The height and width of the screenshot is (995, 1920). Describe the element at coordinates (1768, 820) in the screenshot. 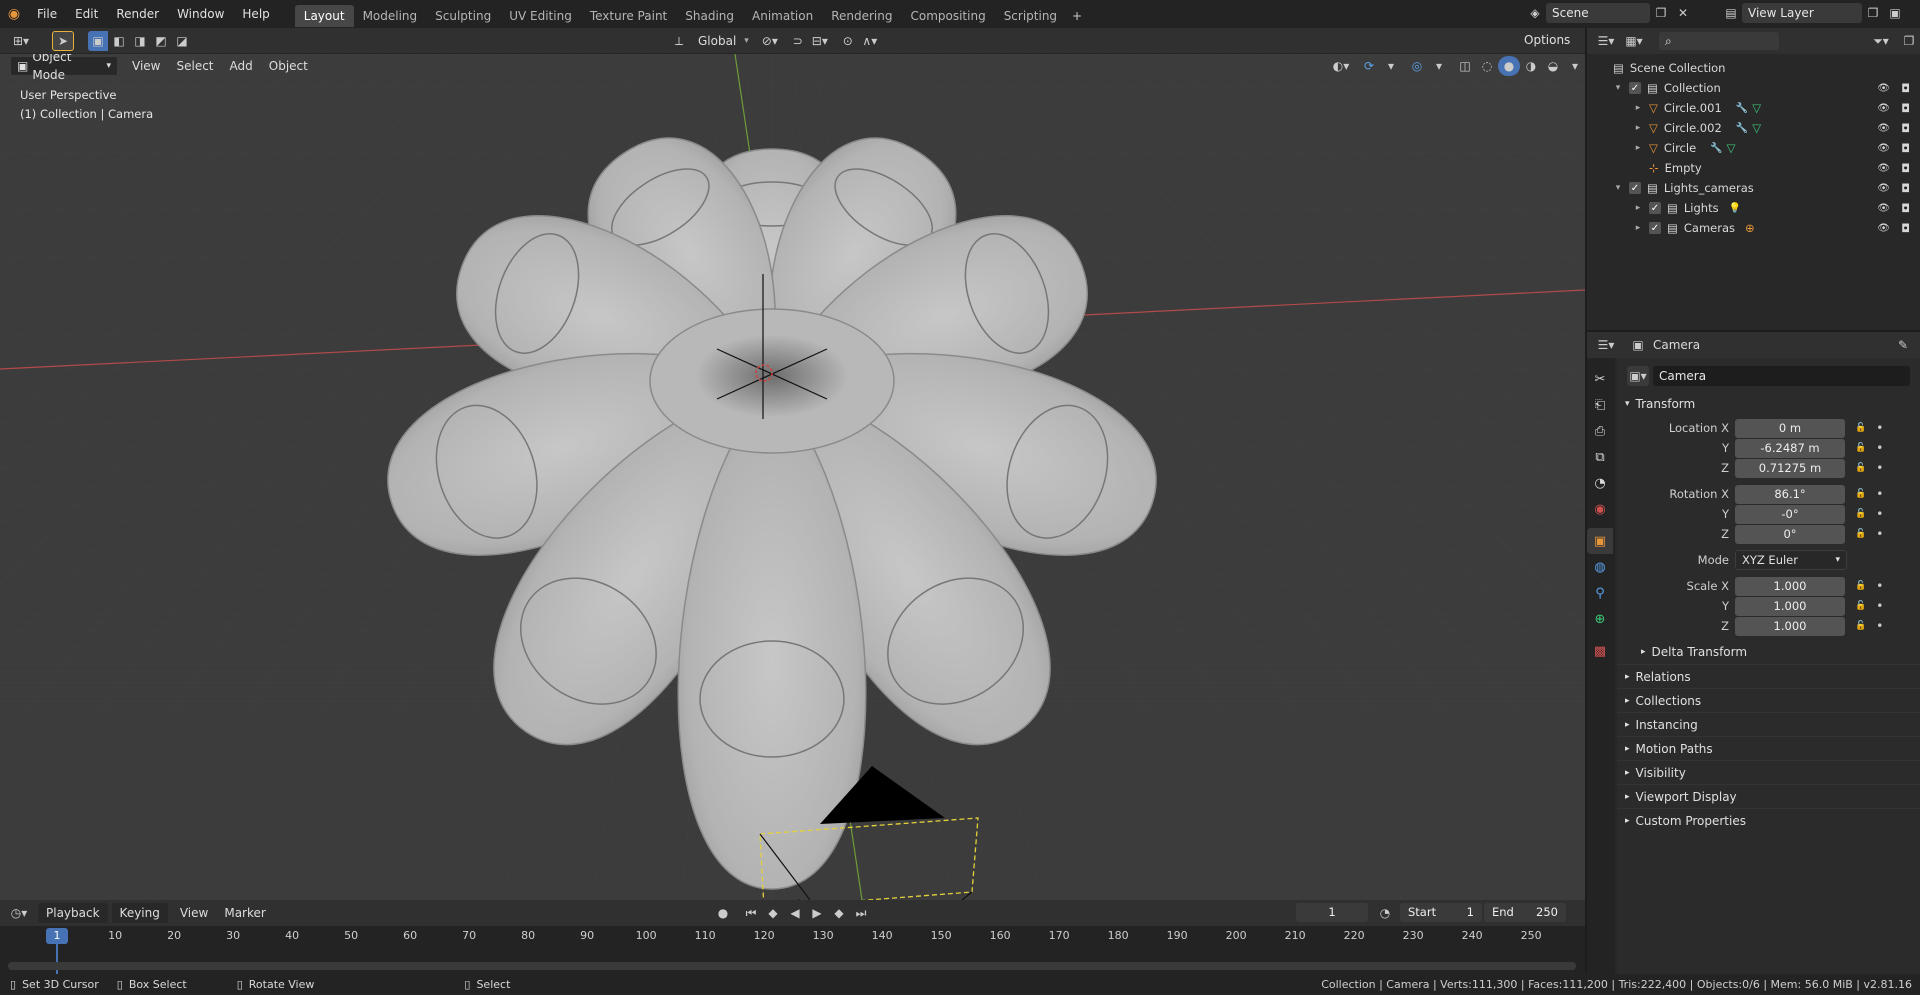

I see `panel-custom-properties: ▸ Custom Properties` at that location.